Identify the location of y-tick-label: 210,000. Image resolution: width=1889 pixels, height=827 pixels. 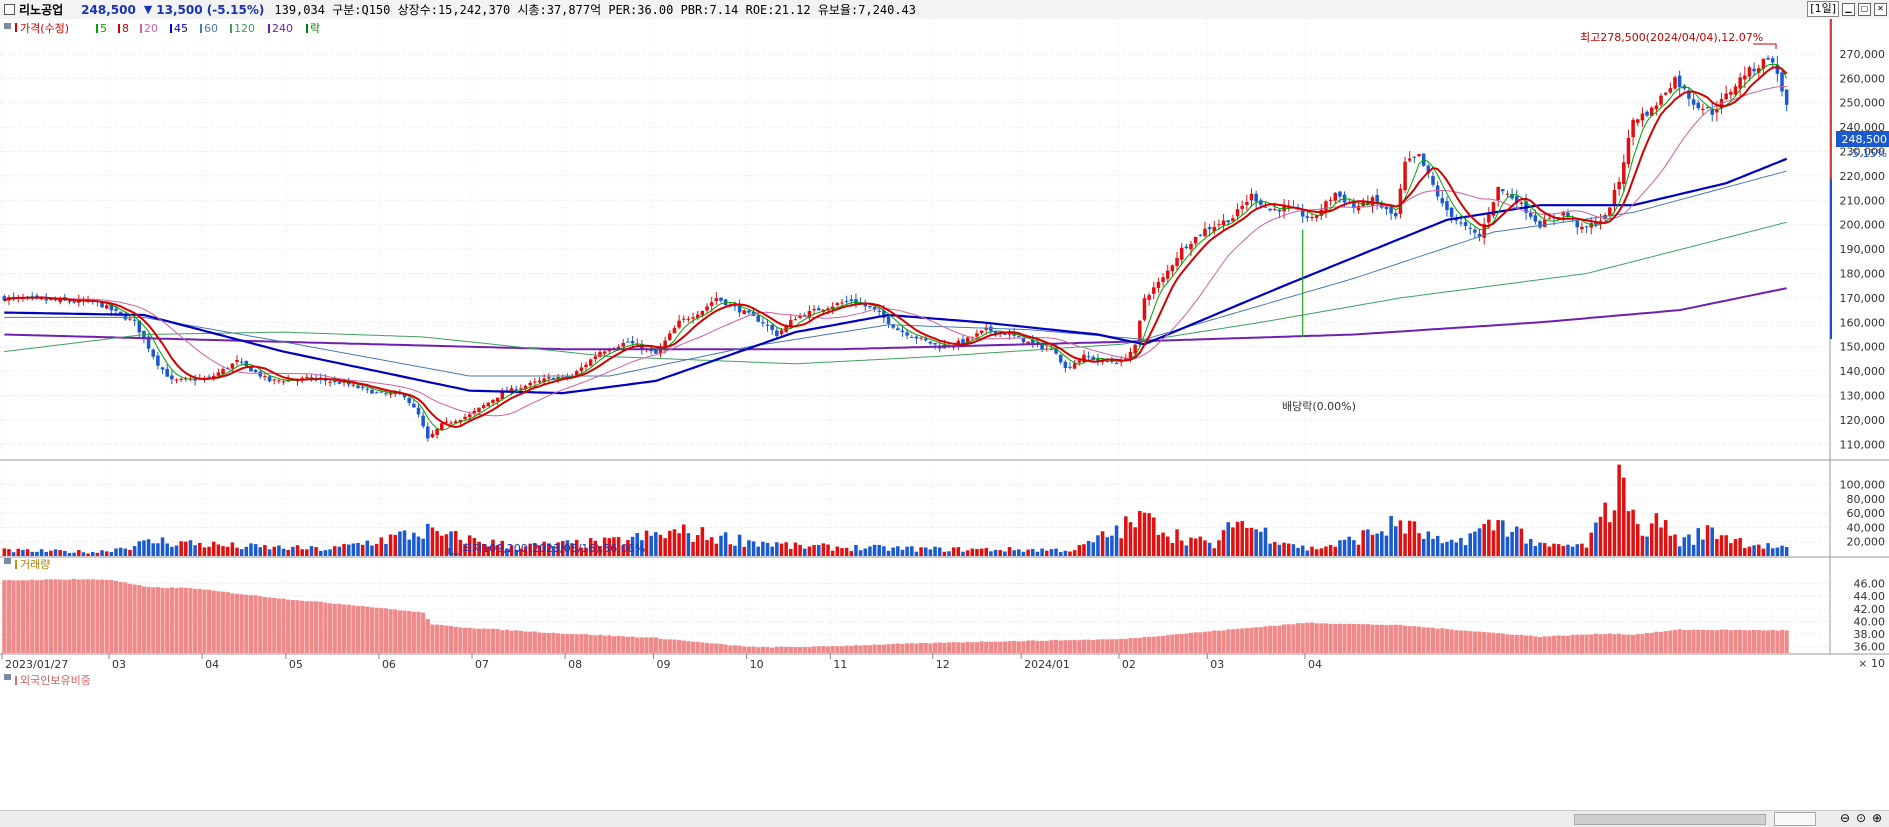
(1863, 200).